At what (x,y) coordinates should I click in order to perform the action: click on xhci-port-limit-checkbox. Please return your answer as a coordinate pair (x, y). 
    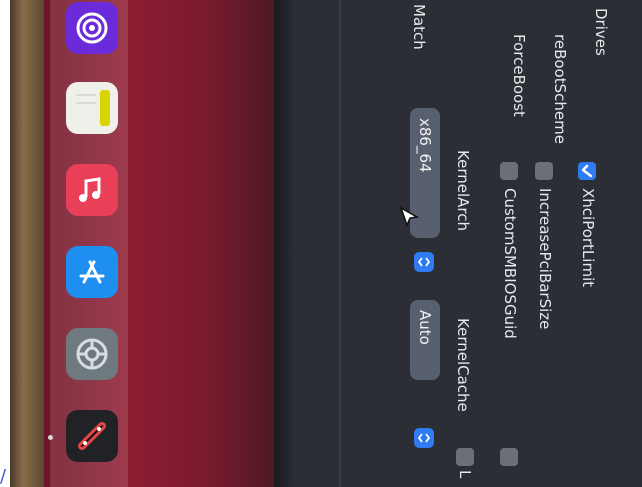
    Looking at the image, I should click on (587, 171).